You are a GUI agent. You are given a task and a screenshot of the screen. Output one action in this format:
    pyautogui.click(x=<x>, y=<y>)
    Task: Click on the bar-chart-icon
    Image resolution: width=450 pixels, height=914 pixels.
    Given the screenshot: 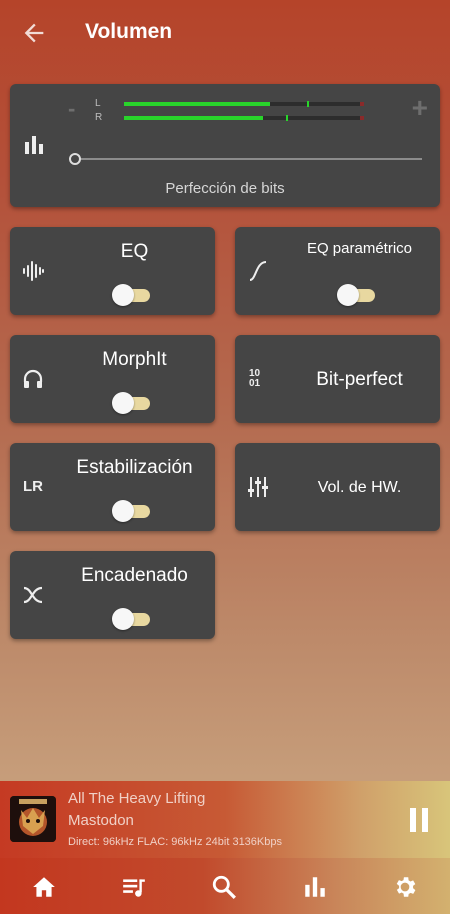 What is the action you would take?
    pyautogui.click(x=34, y=145)
    